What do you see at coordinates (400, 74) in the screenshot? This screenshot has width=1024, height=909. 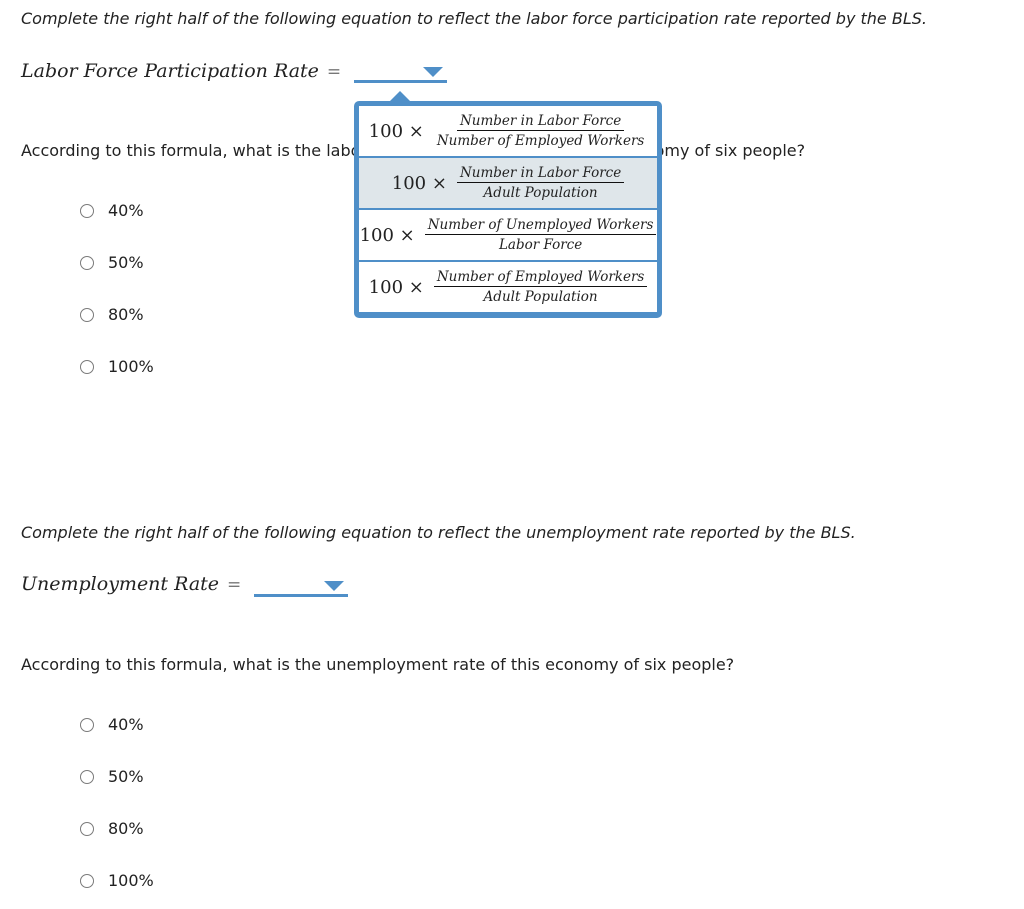 I see `lfpr-formula-dropdown` at bounding box center [400, 74].